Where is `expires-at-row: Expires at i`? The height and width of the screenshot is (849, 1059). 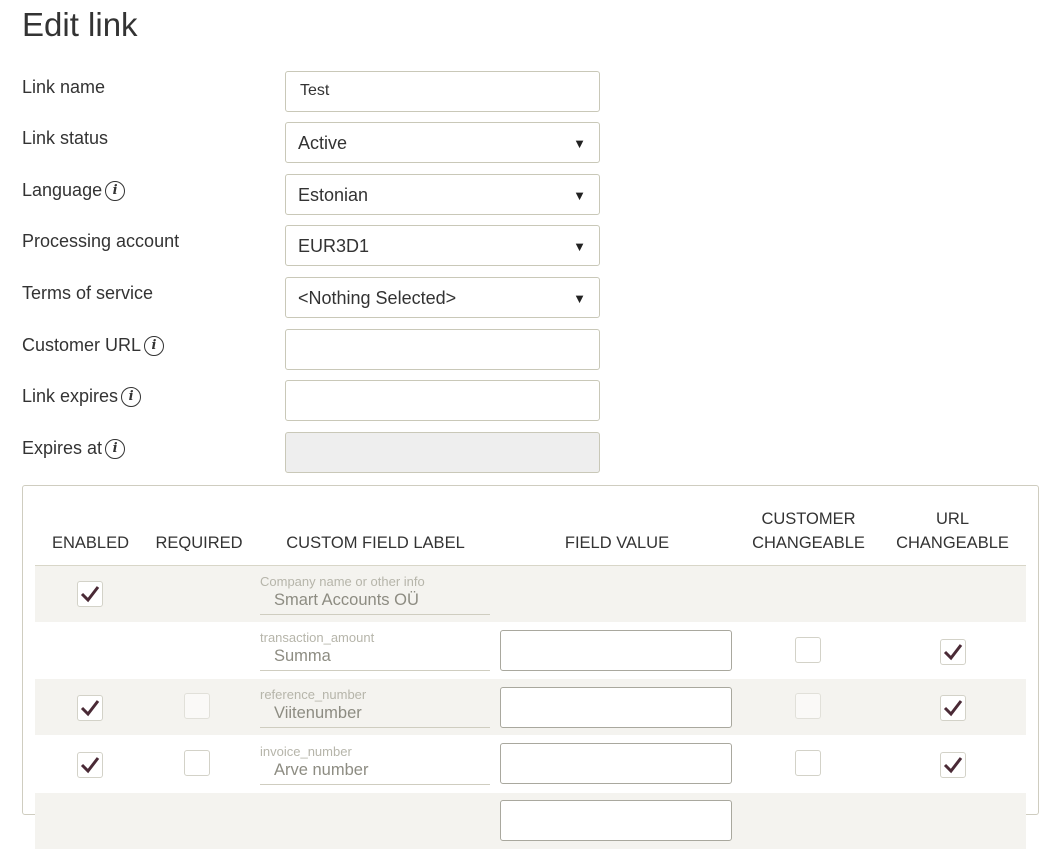 expires-at-row: Expires at i is located at coordinates (310, 453).